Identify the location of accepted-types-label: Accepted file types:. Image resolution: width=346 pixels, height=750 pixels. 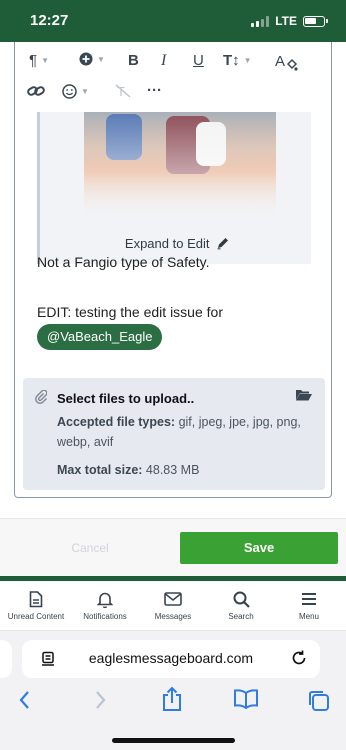
(116, 422).